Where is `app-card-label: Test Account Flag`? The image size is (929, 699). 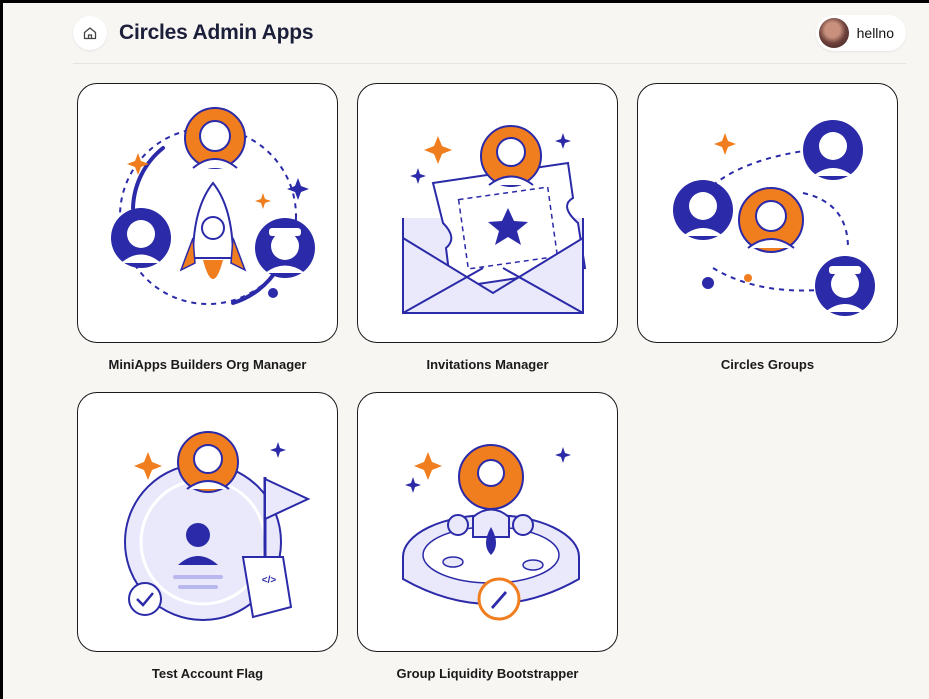
app-card-label: Test Account Flag is located at coordinates (207, 673).